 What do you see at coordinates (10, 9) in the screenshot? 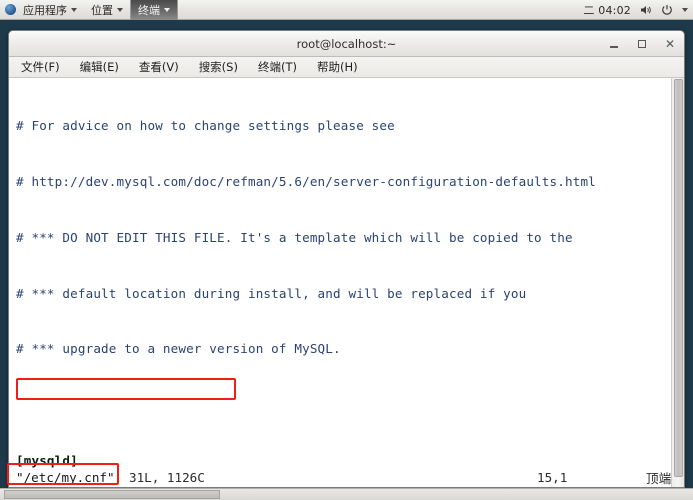
I see `fedora-logo-icon` at bounding box center [10, 9].